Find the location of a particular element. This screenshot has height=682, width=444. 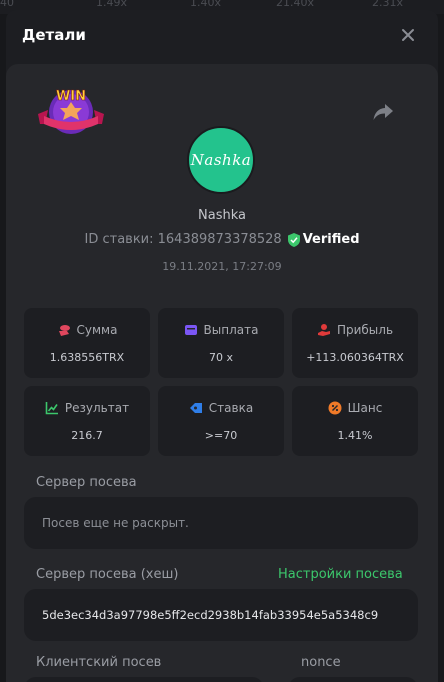

bet-id: ID ставки: 164389873378528 is located at coordinates (183, 239).